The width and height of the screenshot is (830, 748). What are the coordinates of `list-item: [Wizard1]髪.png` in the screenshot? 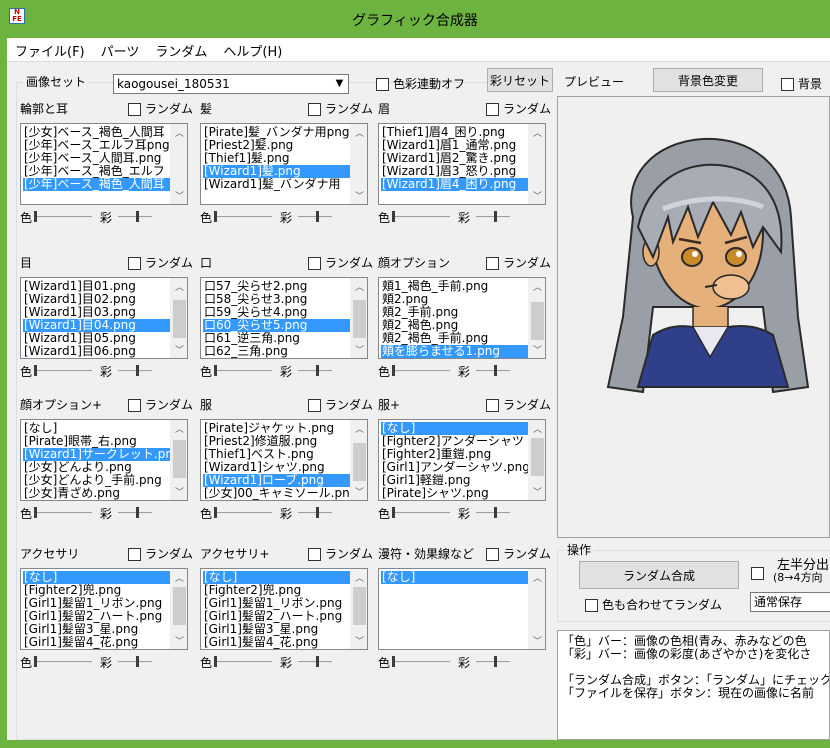 It's located at (276, 171).